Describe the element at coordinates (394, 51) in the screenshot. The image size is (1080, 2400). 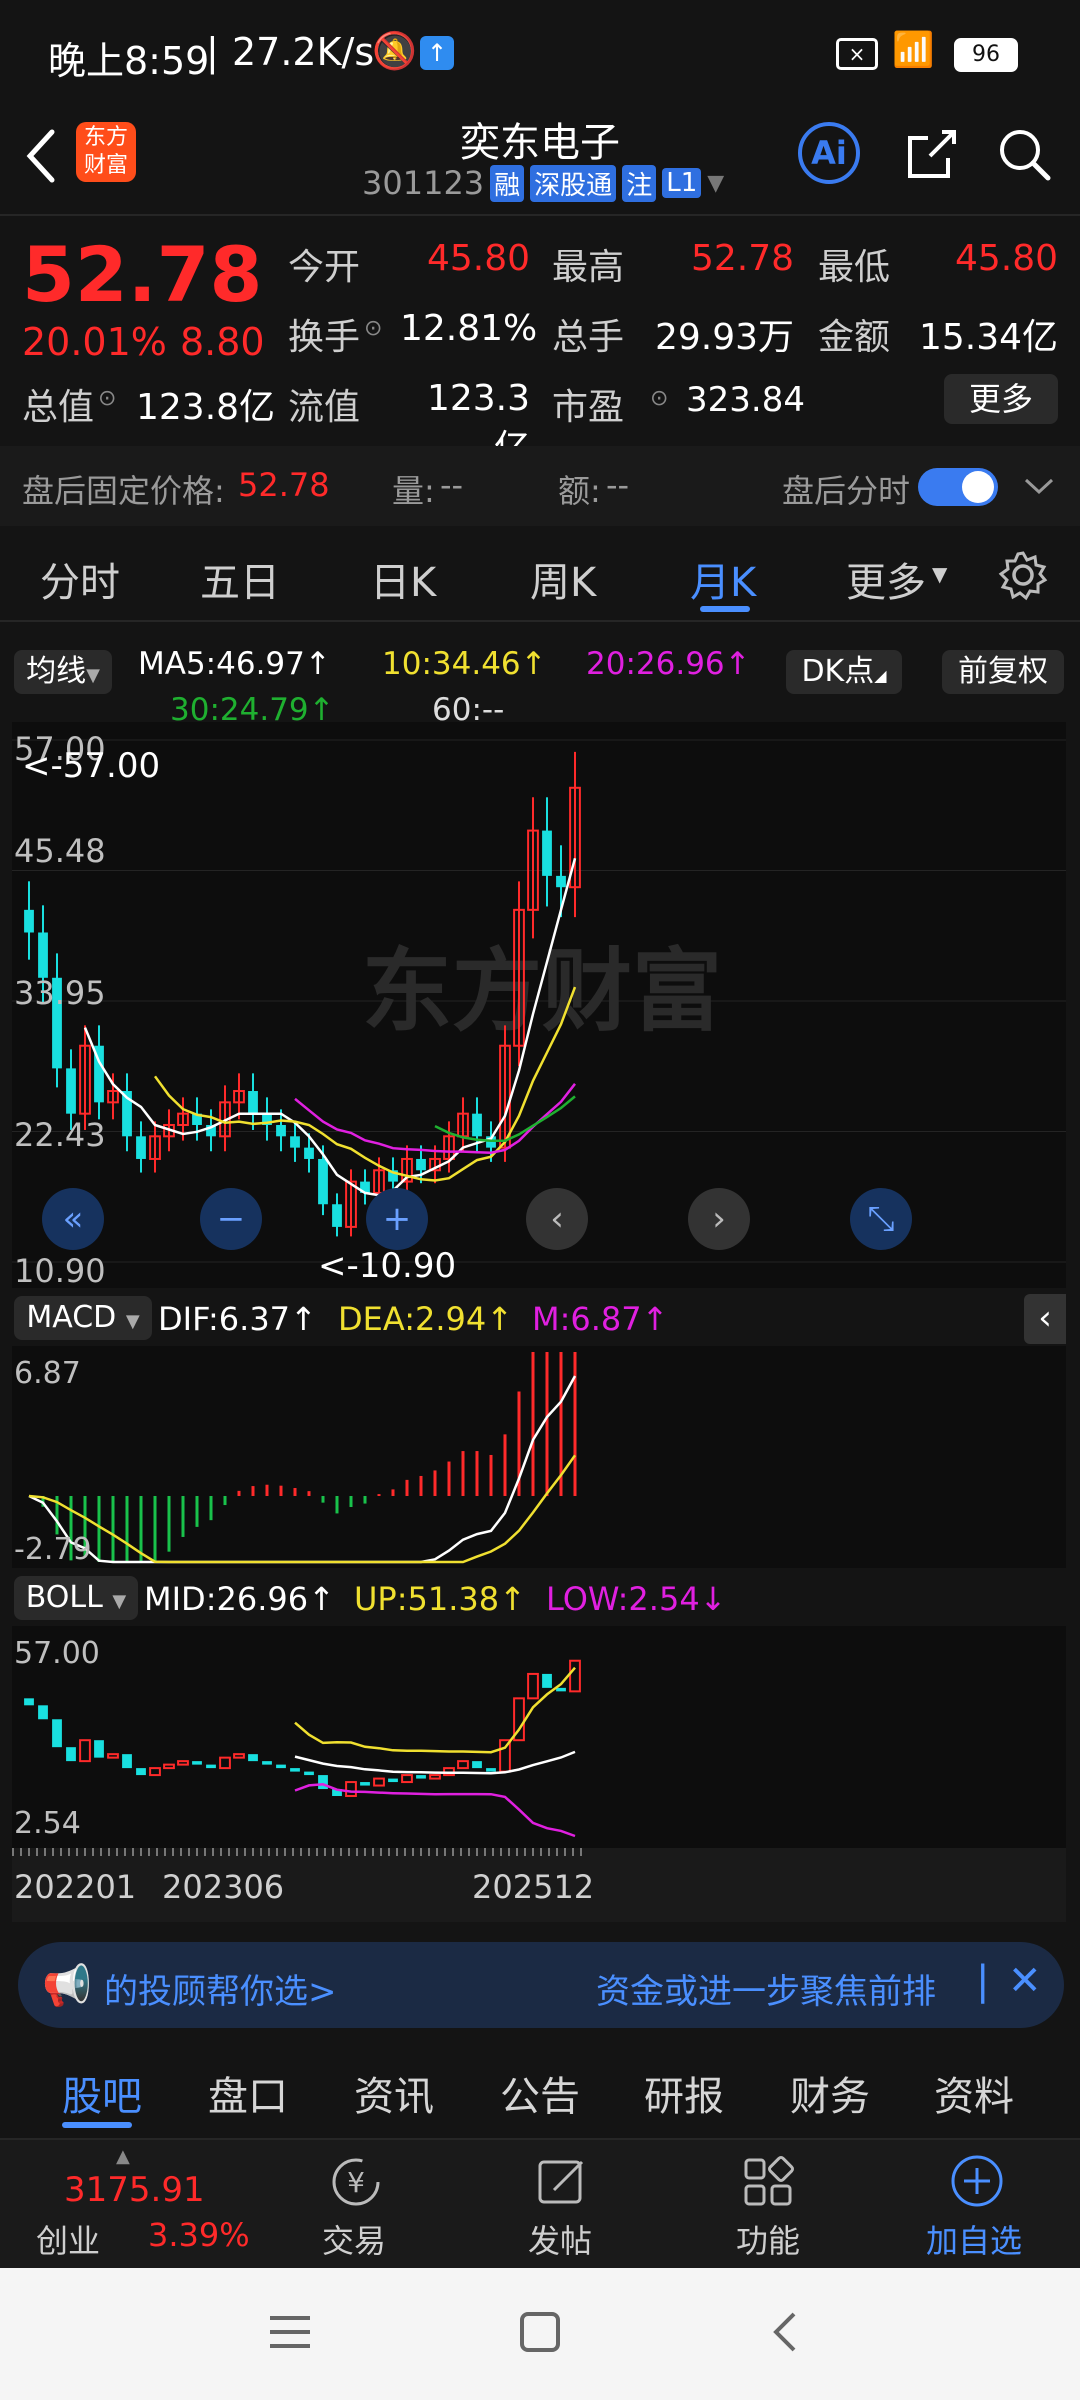
I see `mute-bell-icon: 🔕` at that location.